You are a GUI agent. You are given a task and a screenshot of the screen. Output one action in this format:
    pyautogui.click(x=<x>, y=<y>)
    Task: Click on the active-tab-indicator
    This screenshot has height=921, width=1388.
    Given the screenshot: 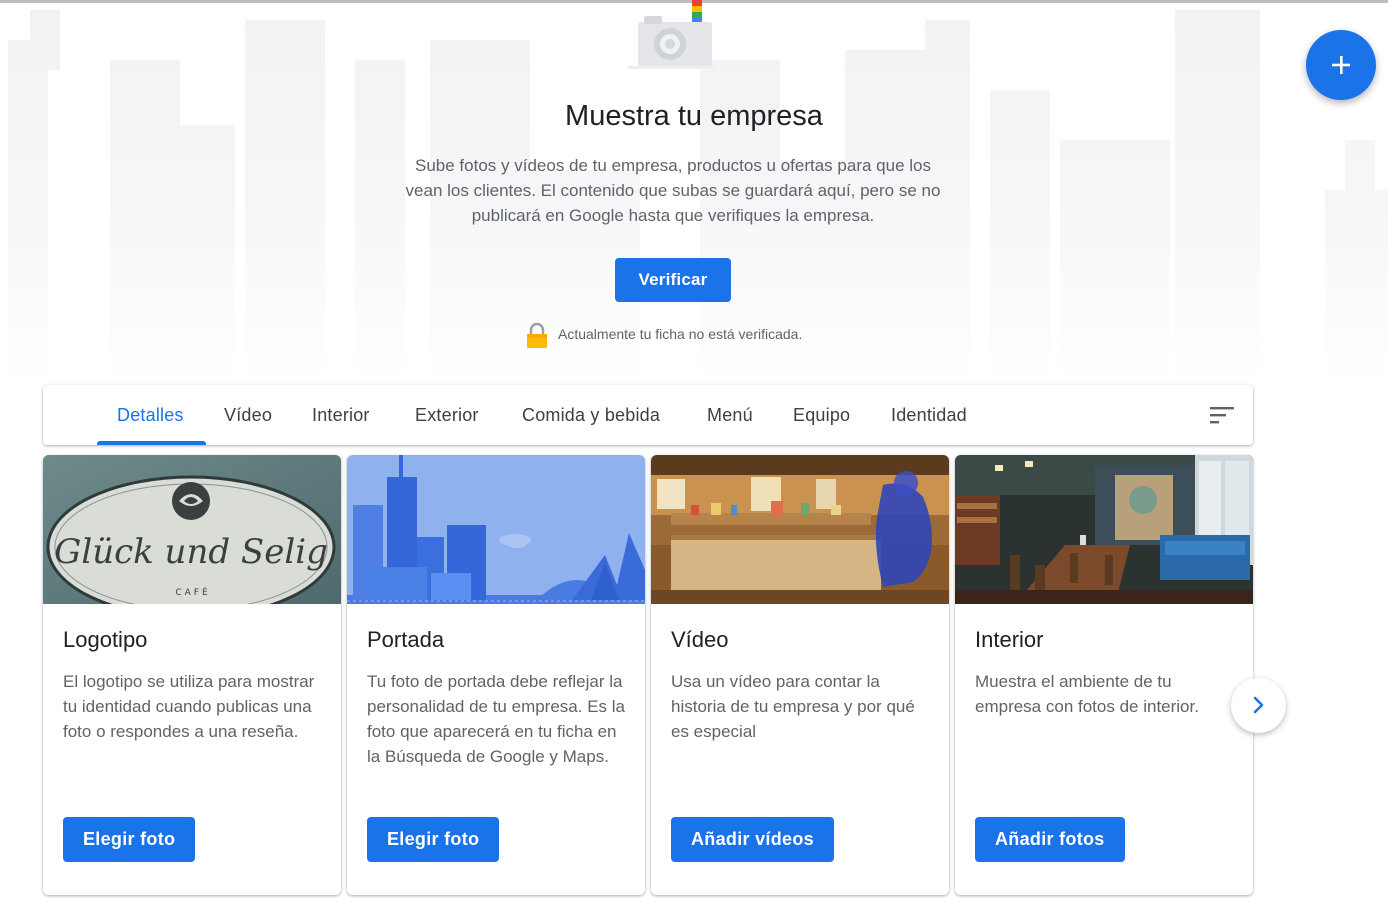 What is the action you would take?
    pyautogui.click(x=151, y=443)
    